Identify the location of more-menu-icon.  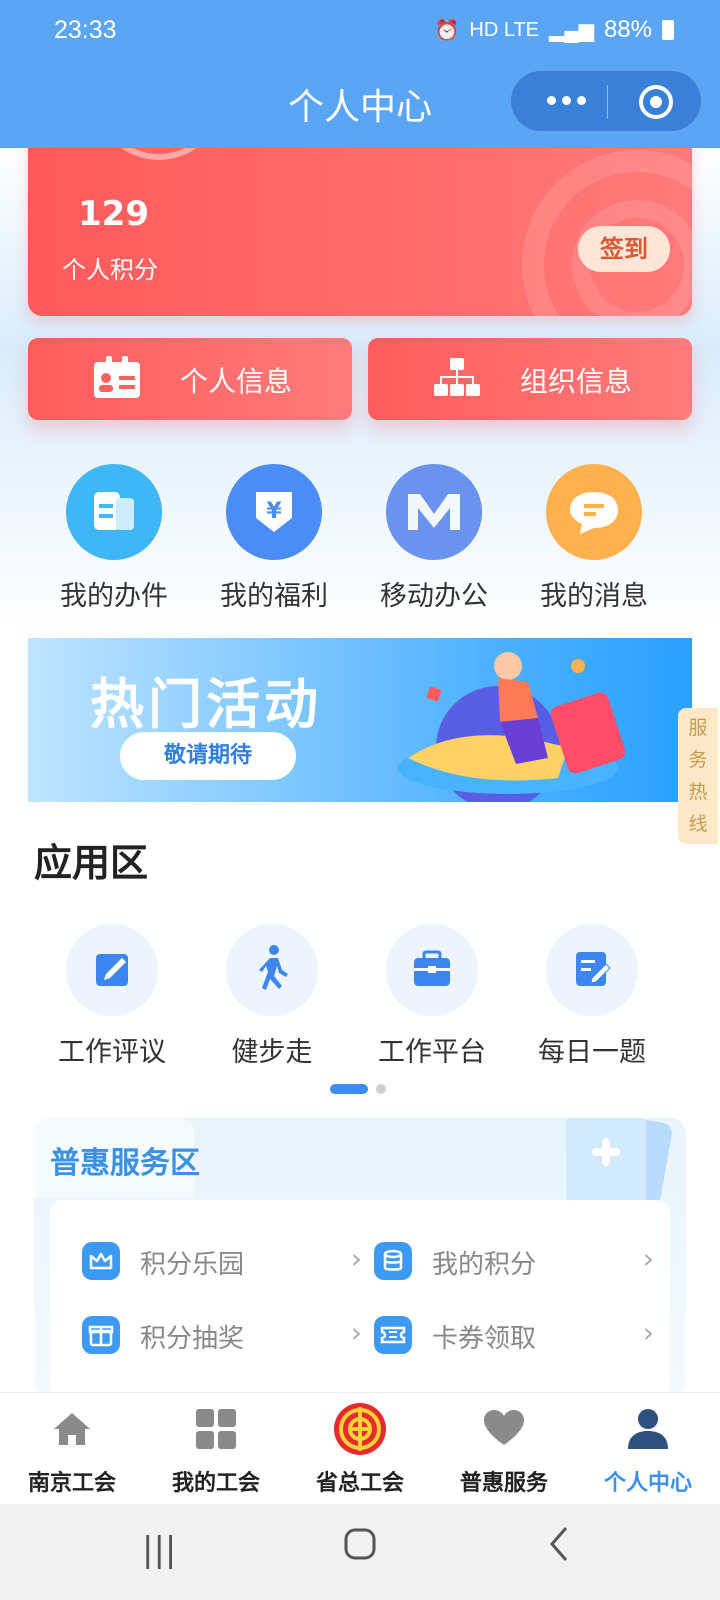
(566, 100).